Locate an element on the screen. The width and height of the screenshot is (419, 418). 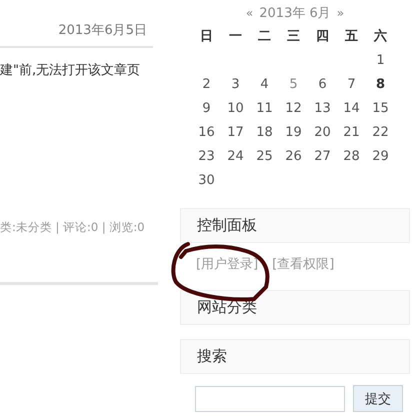
calendar-day: 25 is located at coordinates (264, 156).